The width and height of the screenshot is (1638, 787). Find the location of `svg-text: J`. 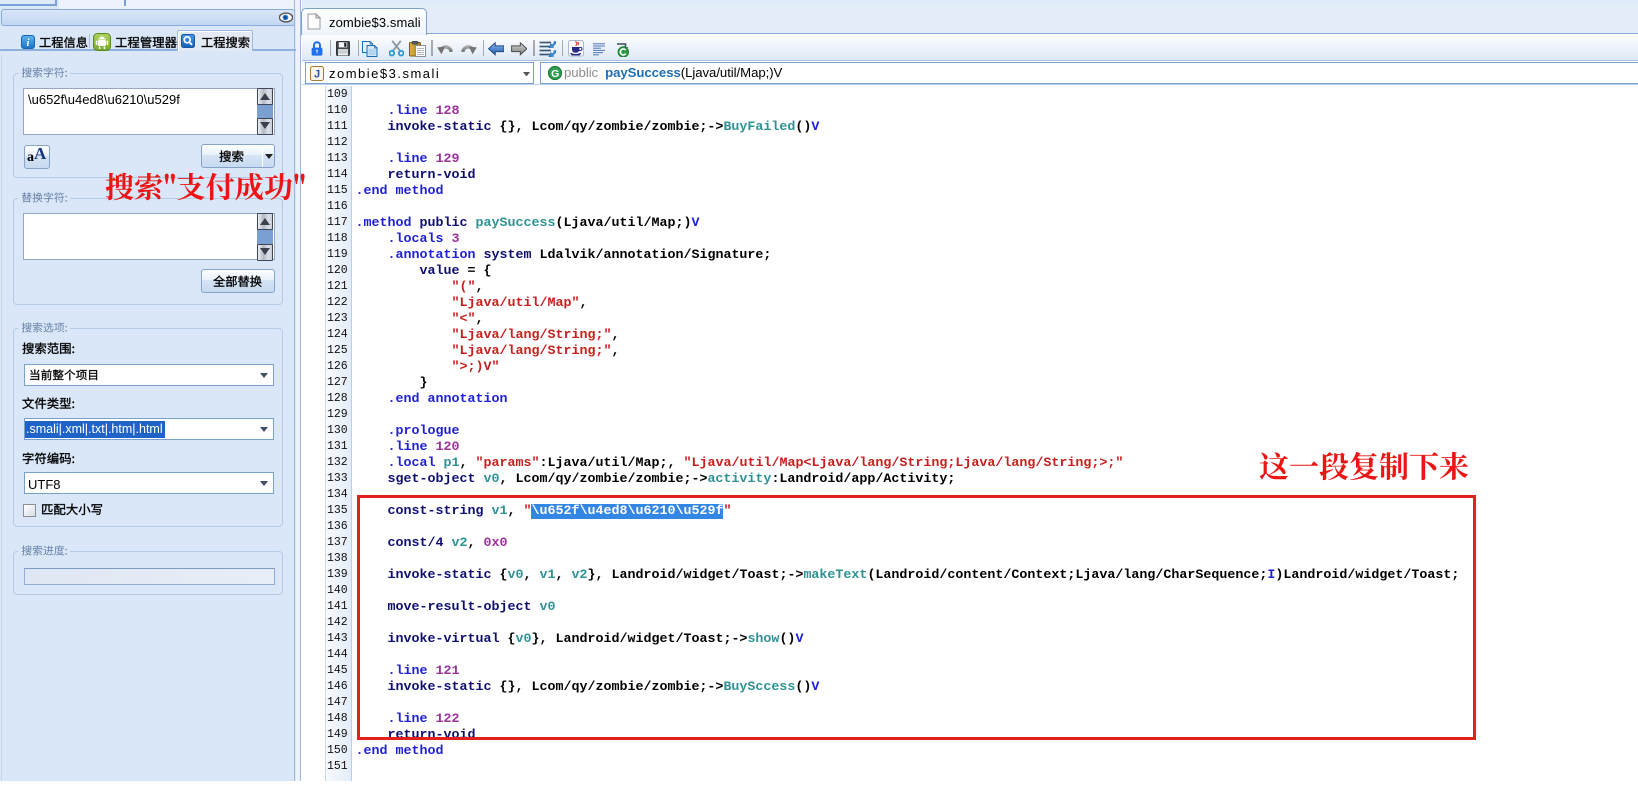

svg-text: J is located at coordinates (317, 74).